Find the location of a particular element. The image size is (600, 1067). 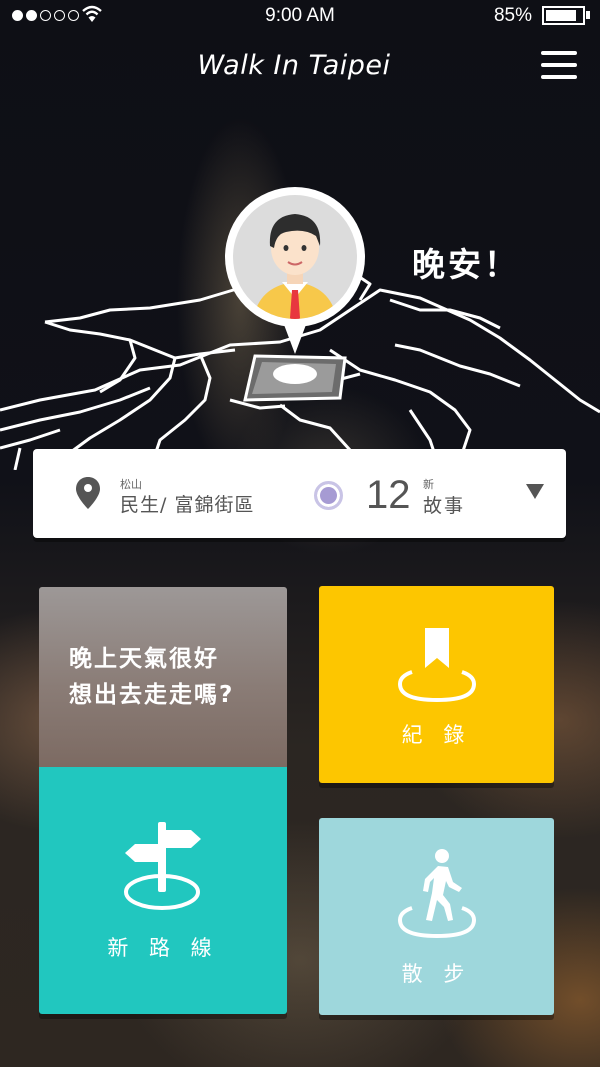

story-new-label: 新 is located at coordinates (428, 484).